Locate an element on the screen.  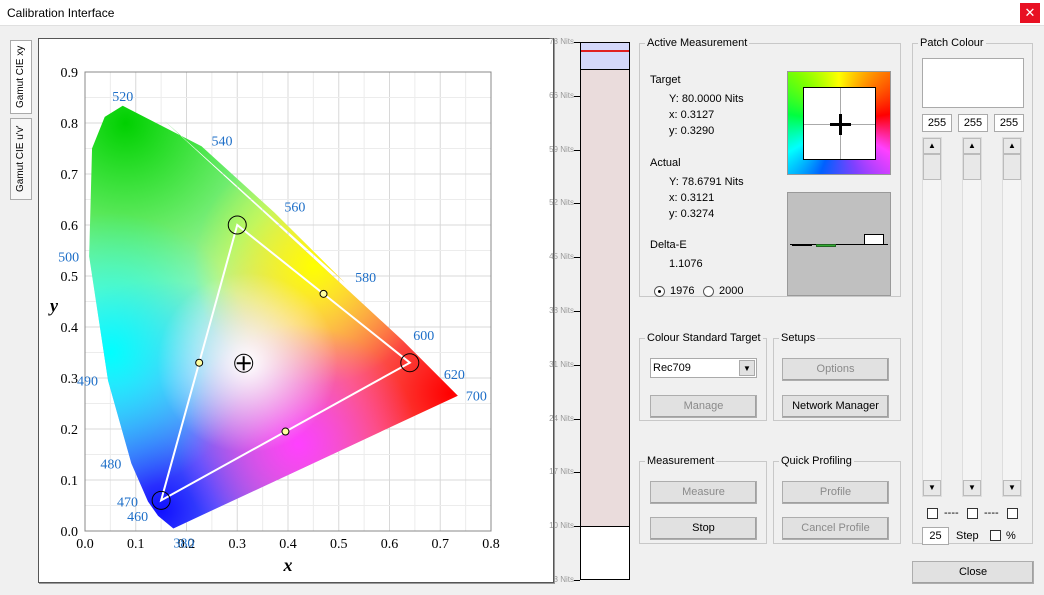
wavelength-label: 620 is located at coordinates (454, 375).